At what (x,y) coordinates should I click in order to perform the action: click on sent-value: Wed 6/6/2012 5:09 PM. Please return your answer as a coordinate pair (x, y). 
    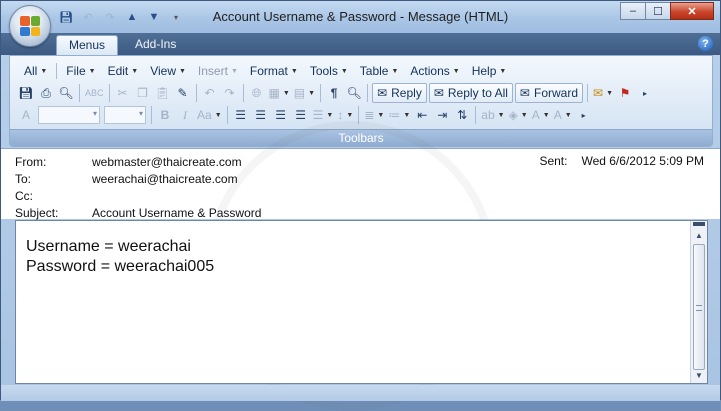
    Looking at the image, I should click on (642, 161).